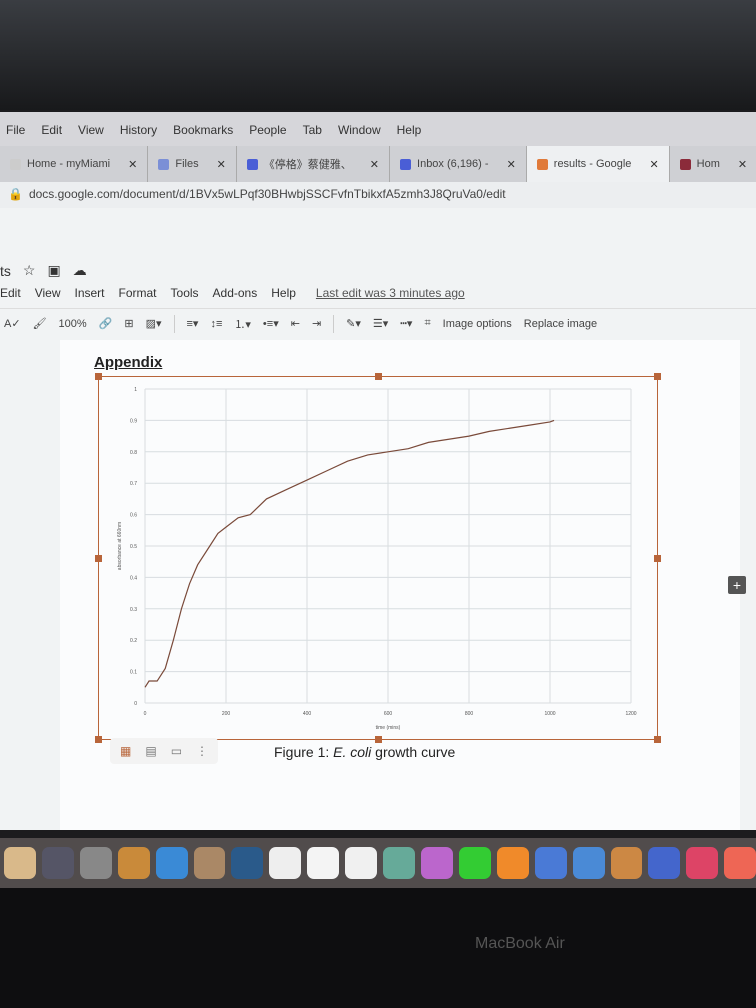  What do you see at coordinates (10, 293) in the screenshot?
I see `docs-menu-edit: Edit` at bounding box center [10, 293].